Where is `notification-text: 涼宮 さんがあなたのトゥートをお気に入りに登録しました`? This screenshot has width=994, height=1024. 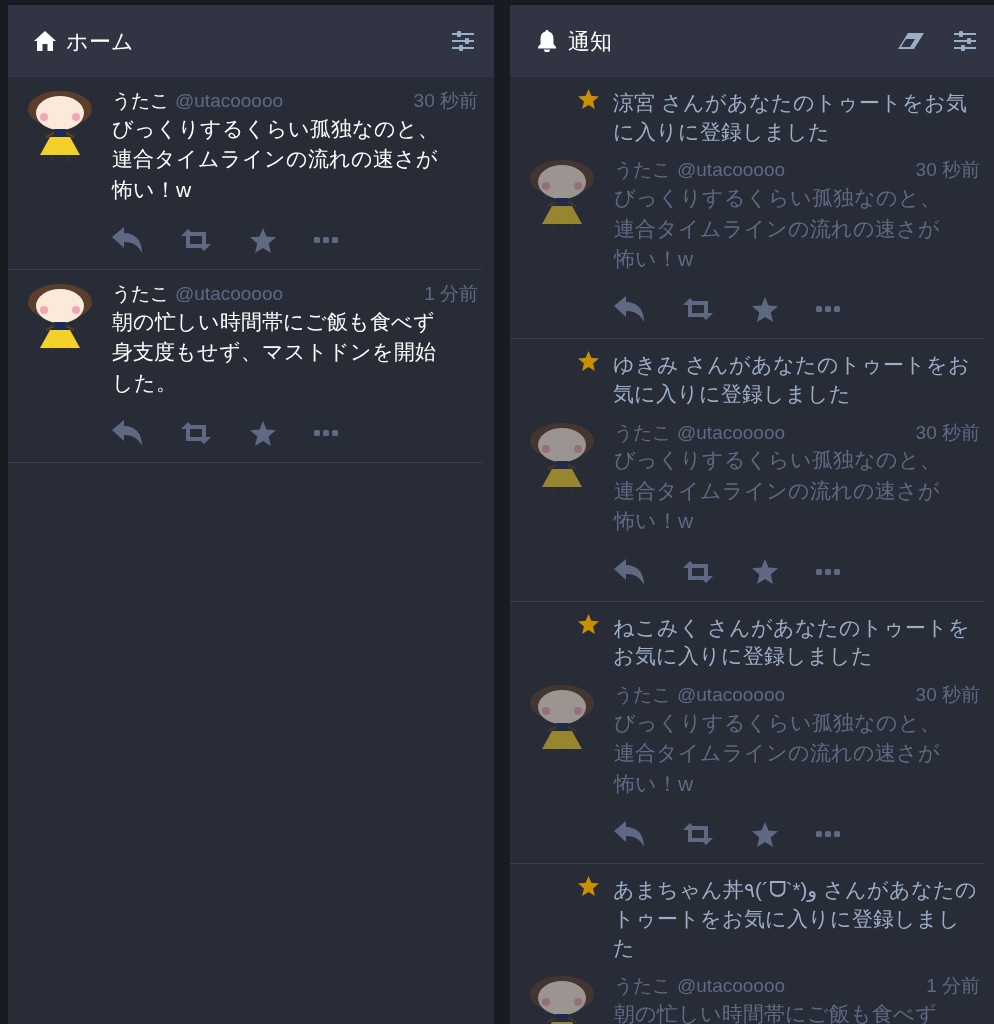
notification-text: 涼宮 さんがあなたのトゥートをお気に入りに登録しました is located at coordinates (790, 117).